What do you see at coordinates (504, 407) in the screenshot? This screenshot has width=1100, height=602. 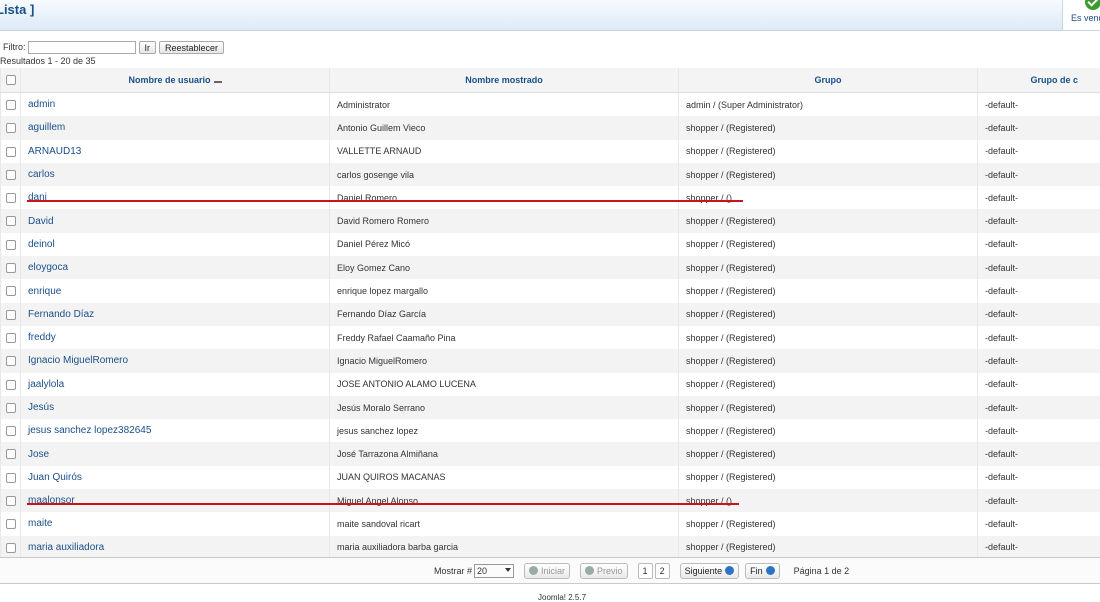 I see `display-name-cell: Jesús Moralo Serrano` at bounding box center [504, 407].